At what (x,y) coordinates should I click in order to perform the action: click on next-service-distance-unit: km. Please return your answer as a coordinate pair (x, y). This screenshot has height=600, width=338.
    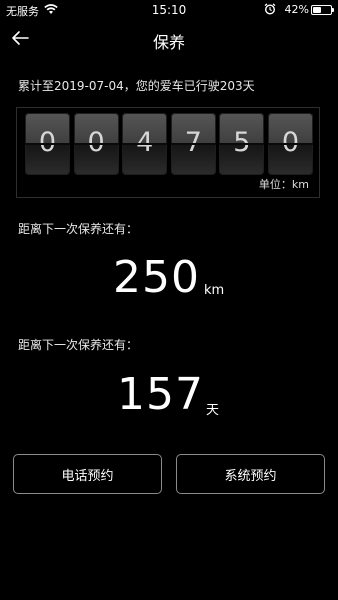
    Looking at the image, I should click on (214, 290).